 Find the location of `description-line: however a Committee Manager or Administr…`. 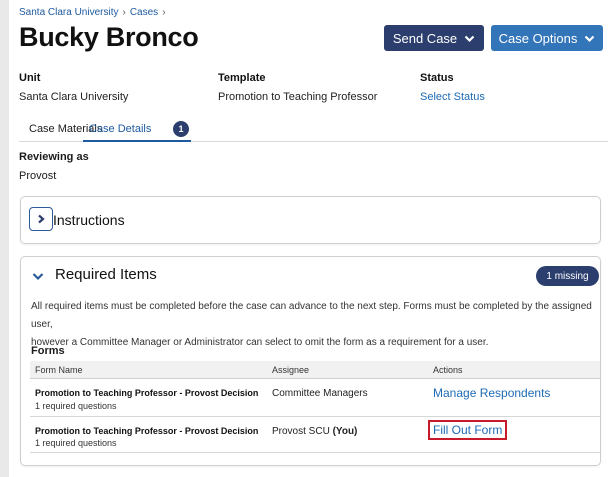

description-line: however a Committee Manager or Administr… is located at coordinates (260, 342).